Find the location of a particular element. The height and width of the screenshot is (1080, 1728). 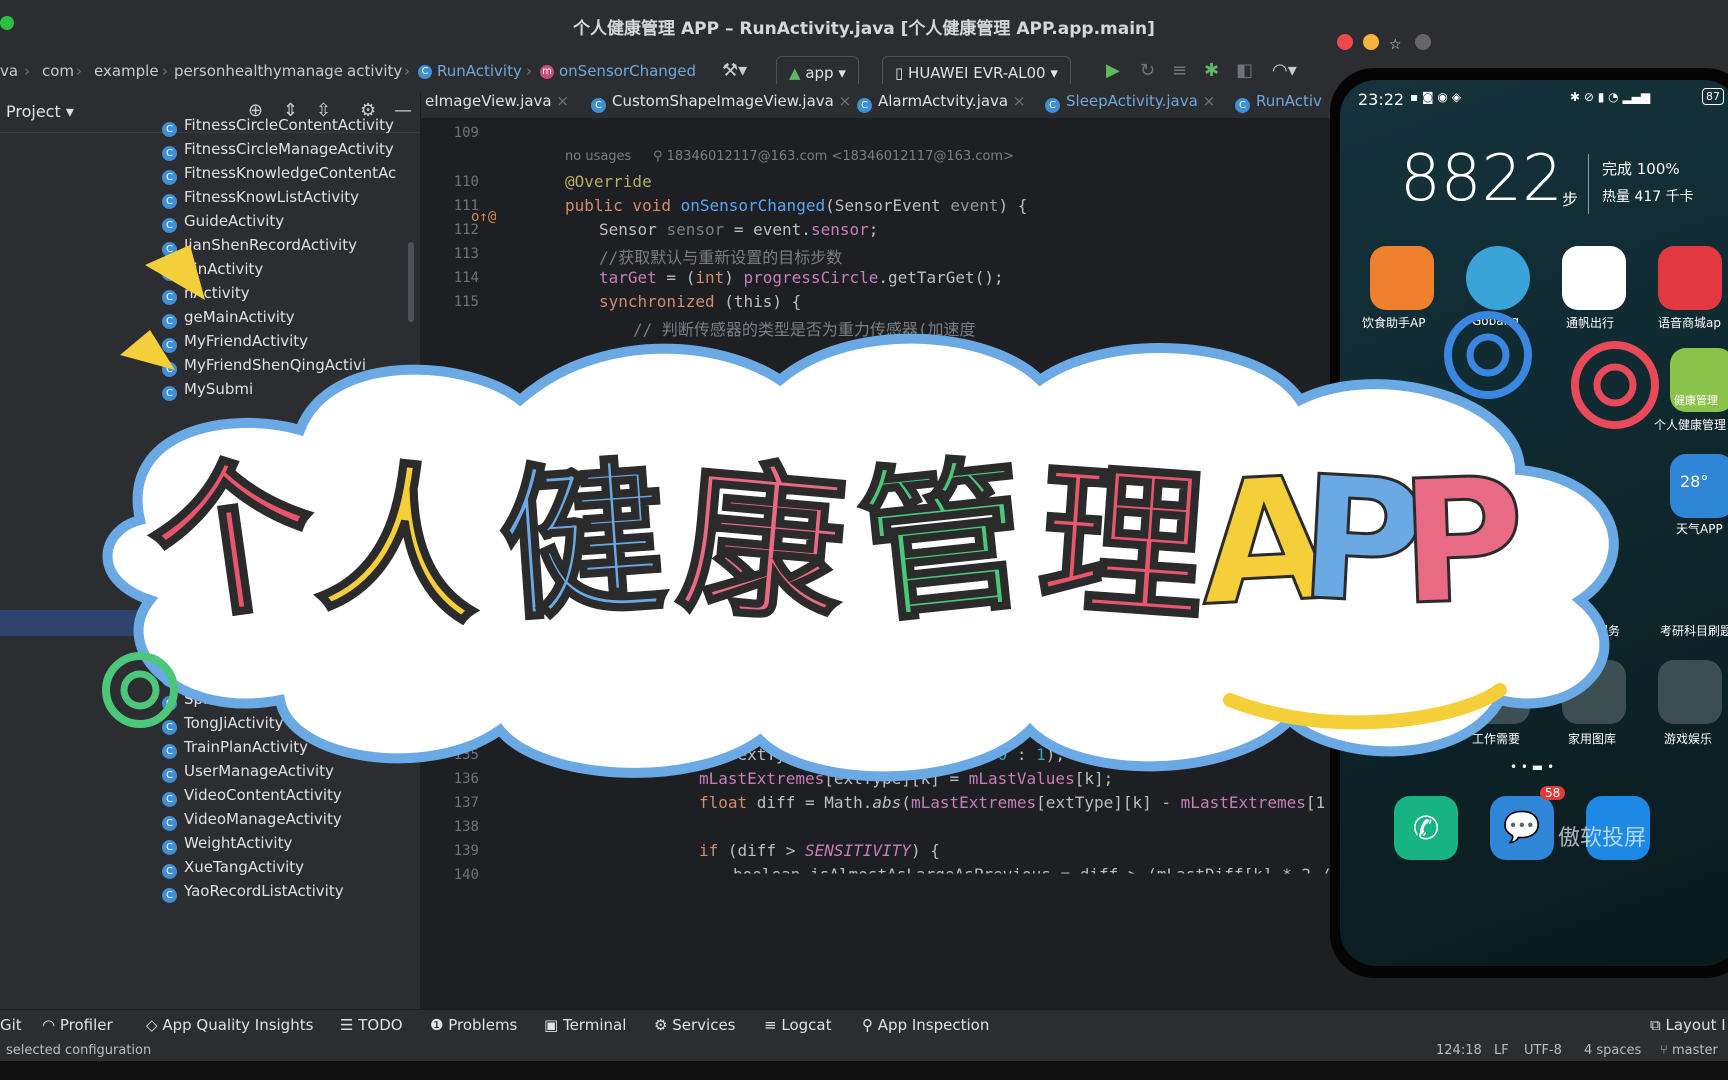

tree-item: C YaoRecordListActivity is located at coordinates (253, 892).